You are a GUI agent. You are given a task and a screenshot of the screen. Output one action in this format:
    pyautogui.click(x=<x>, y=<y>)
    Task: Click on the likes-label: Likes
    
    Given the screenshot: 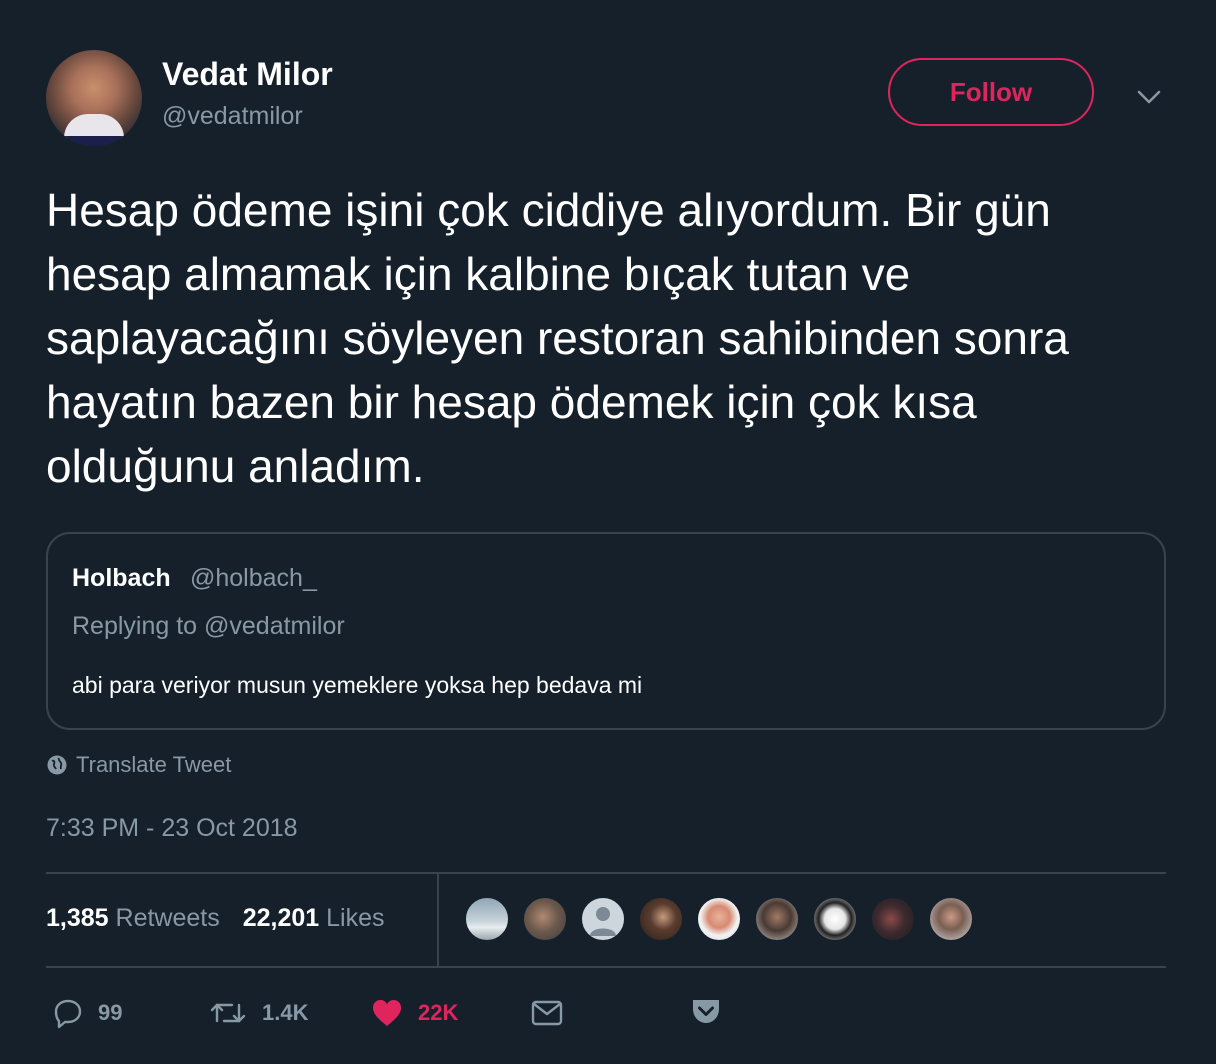 What is the action you would take?
    pyautogui.click(x=355, y=918)
    